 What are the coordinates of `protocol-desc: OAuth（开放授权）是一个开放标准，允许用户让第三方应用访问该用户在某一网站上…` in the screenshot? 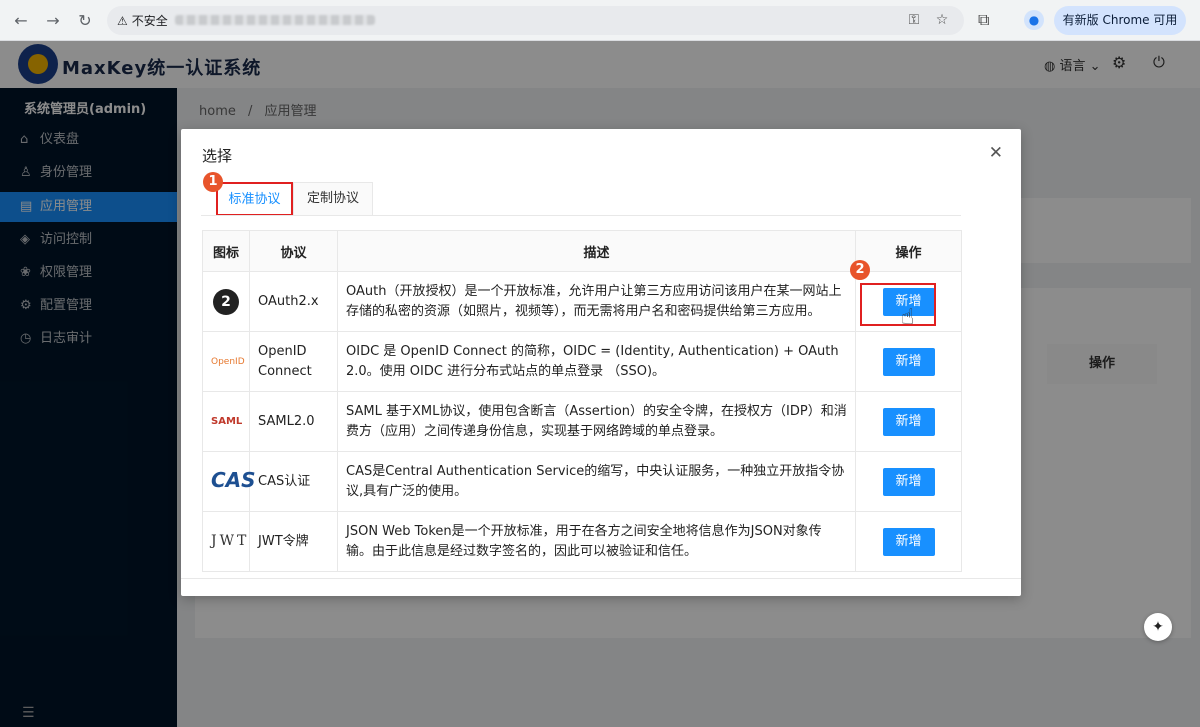 It's located at (596, 301).